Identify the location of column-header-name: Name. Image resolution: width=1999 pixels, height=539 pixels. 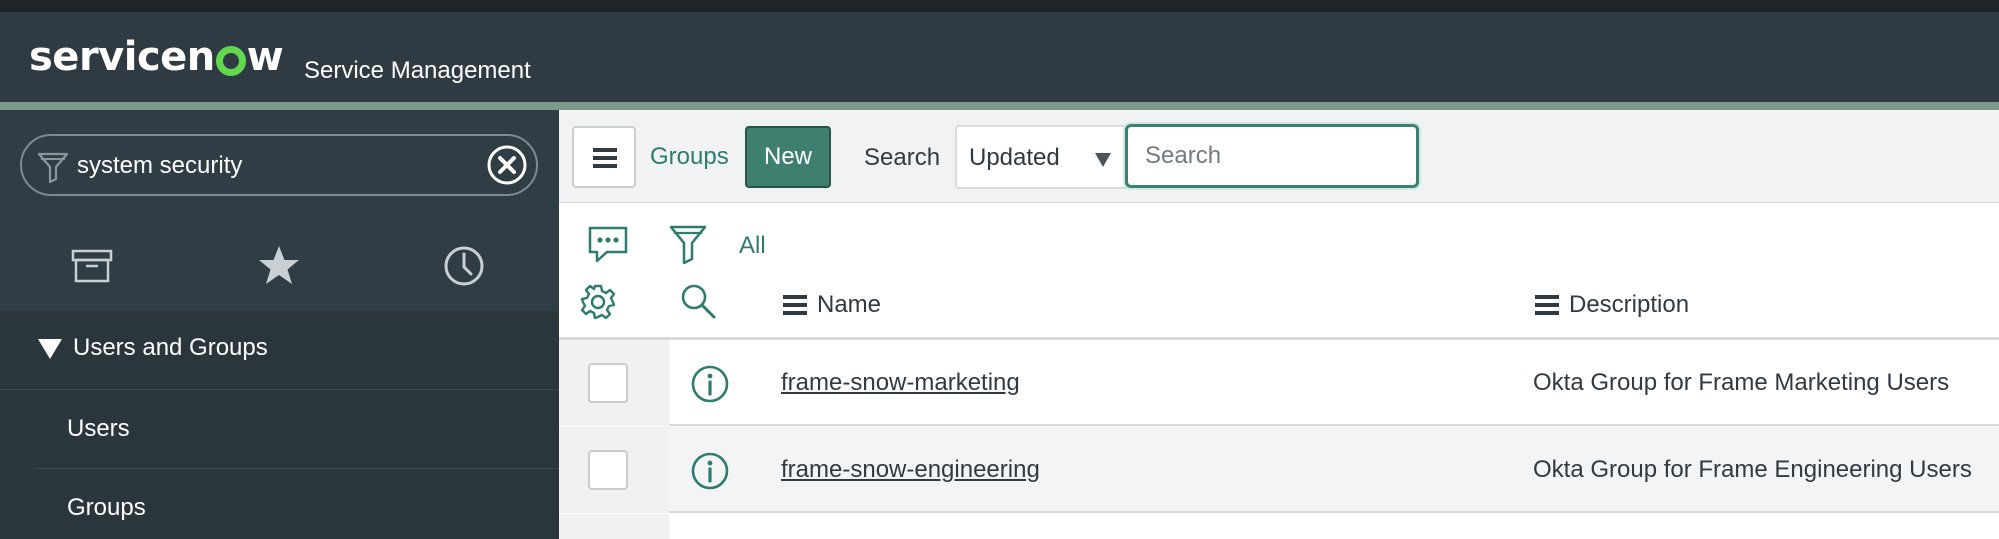
(832, 305).